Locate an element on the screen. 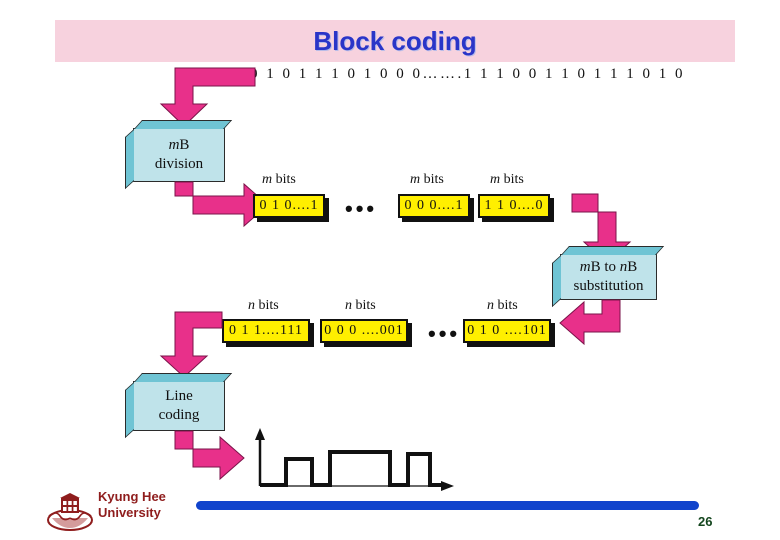  m-bits-chip-2: 0 0 0....1 is located at coordinates (434, 206).